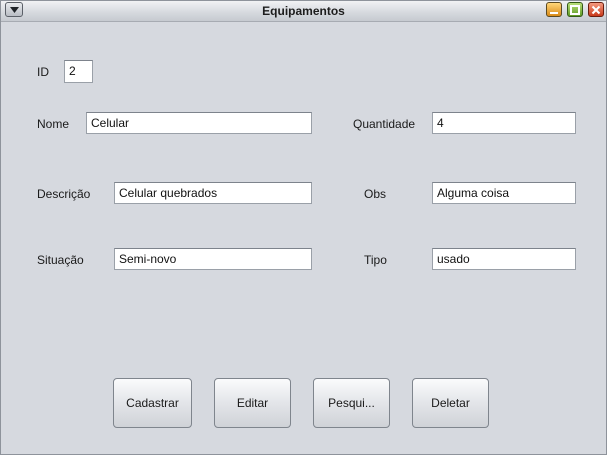  Describe the element at coordinates (60, 260) in the screenshot. I see `situacao-label: Situação` at that location.